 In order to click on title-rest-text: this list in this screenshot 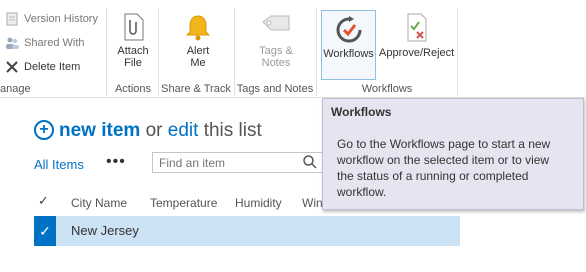, I will do `click(232, 130)`.